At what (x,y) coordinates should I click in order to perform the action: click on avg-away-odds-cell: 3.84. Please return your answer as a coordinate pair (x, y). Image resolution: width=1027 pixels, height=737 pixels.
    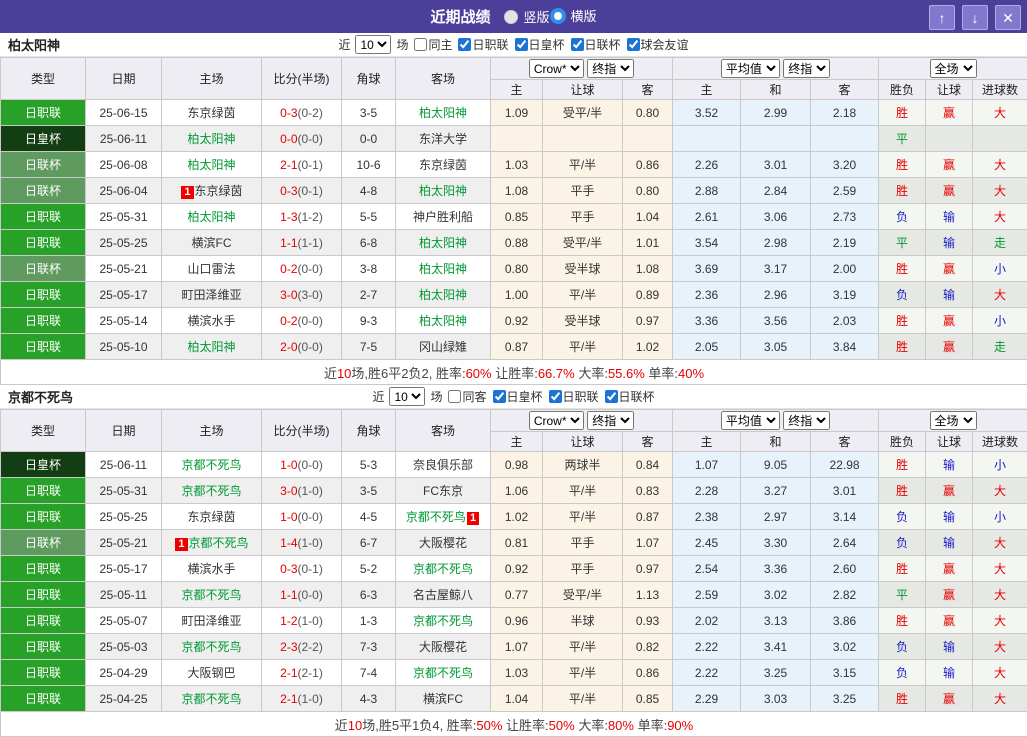
    Looking at the image, I should click on (845, 347).